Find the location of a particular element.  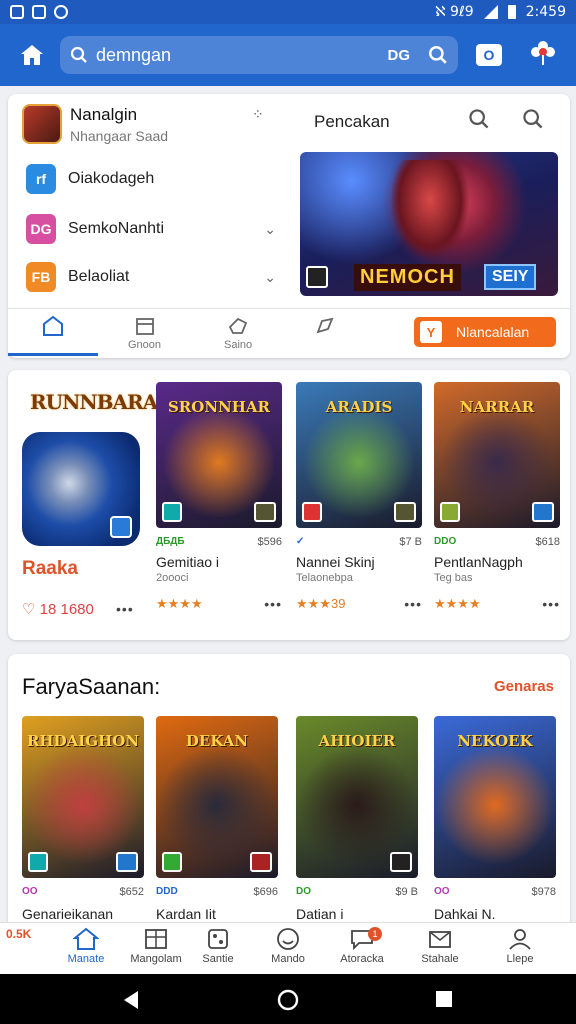

nav-item-llepe: Llepe is located at coordinates (520, 946).